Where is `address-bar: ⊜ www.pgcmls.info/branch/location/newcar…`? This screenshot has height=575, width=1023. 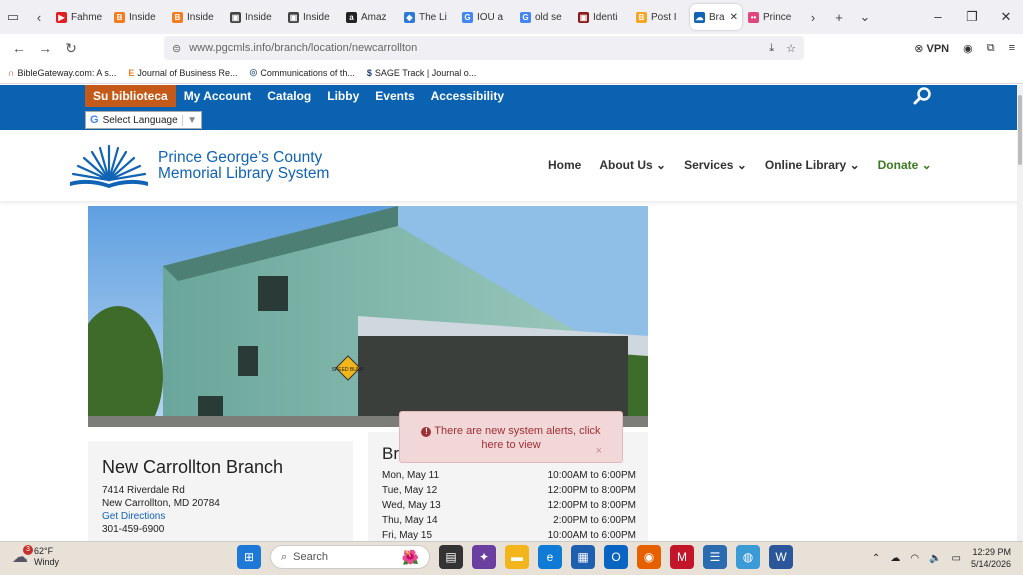
address-bar: ⊜ www.pgcmls.info/branch/location/newcar… is located at coordinates (484, 48).